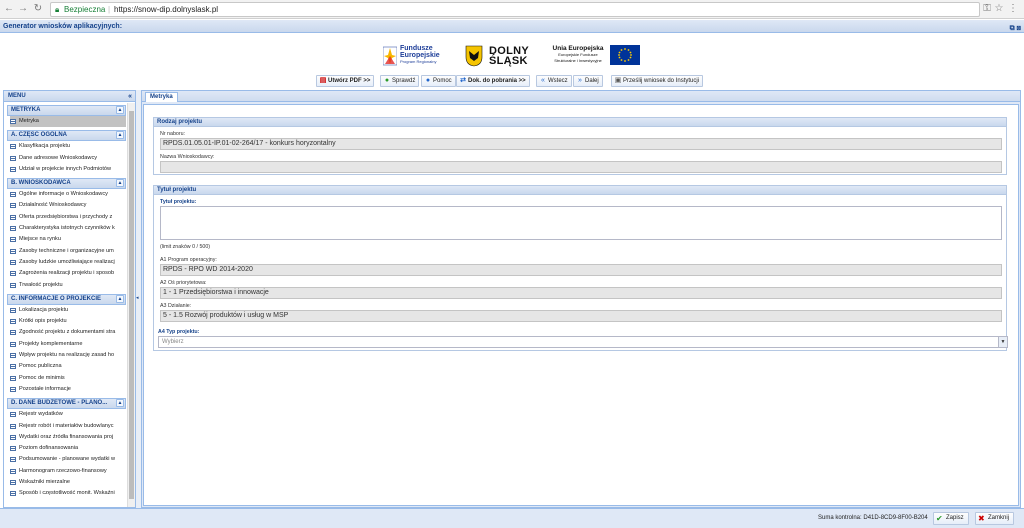 Image resolution: width=1024 pixels, height=528 pixels. I want to click on sidebar-item: Dane adresowe Wnioskodawcy, so click(68, 158).